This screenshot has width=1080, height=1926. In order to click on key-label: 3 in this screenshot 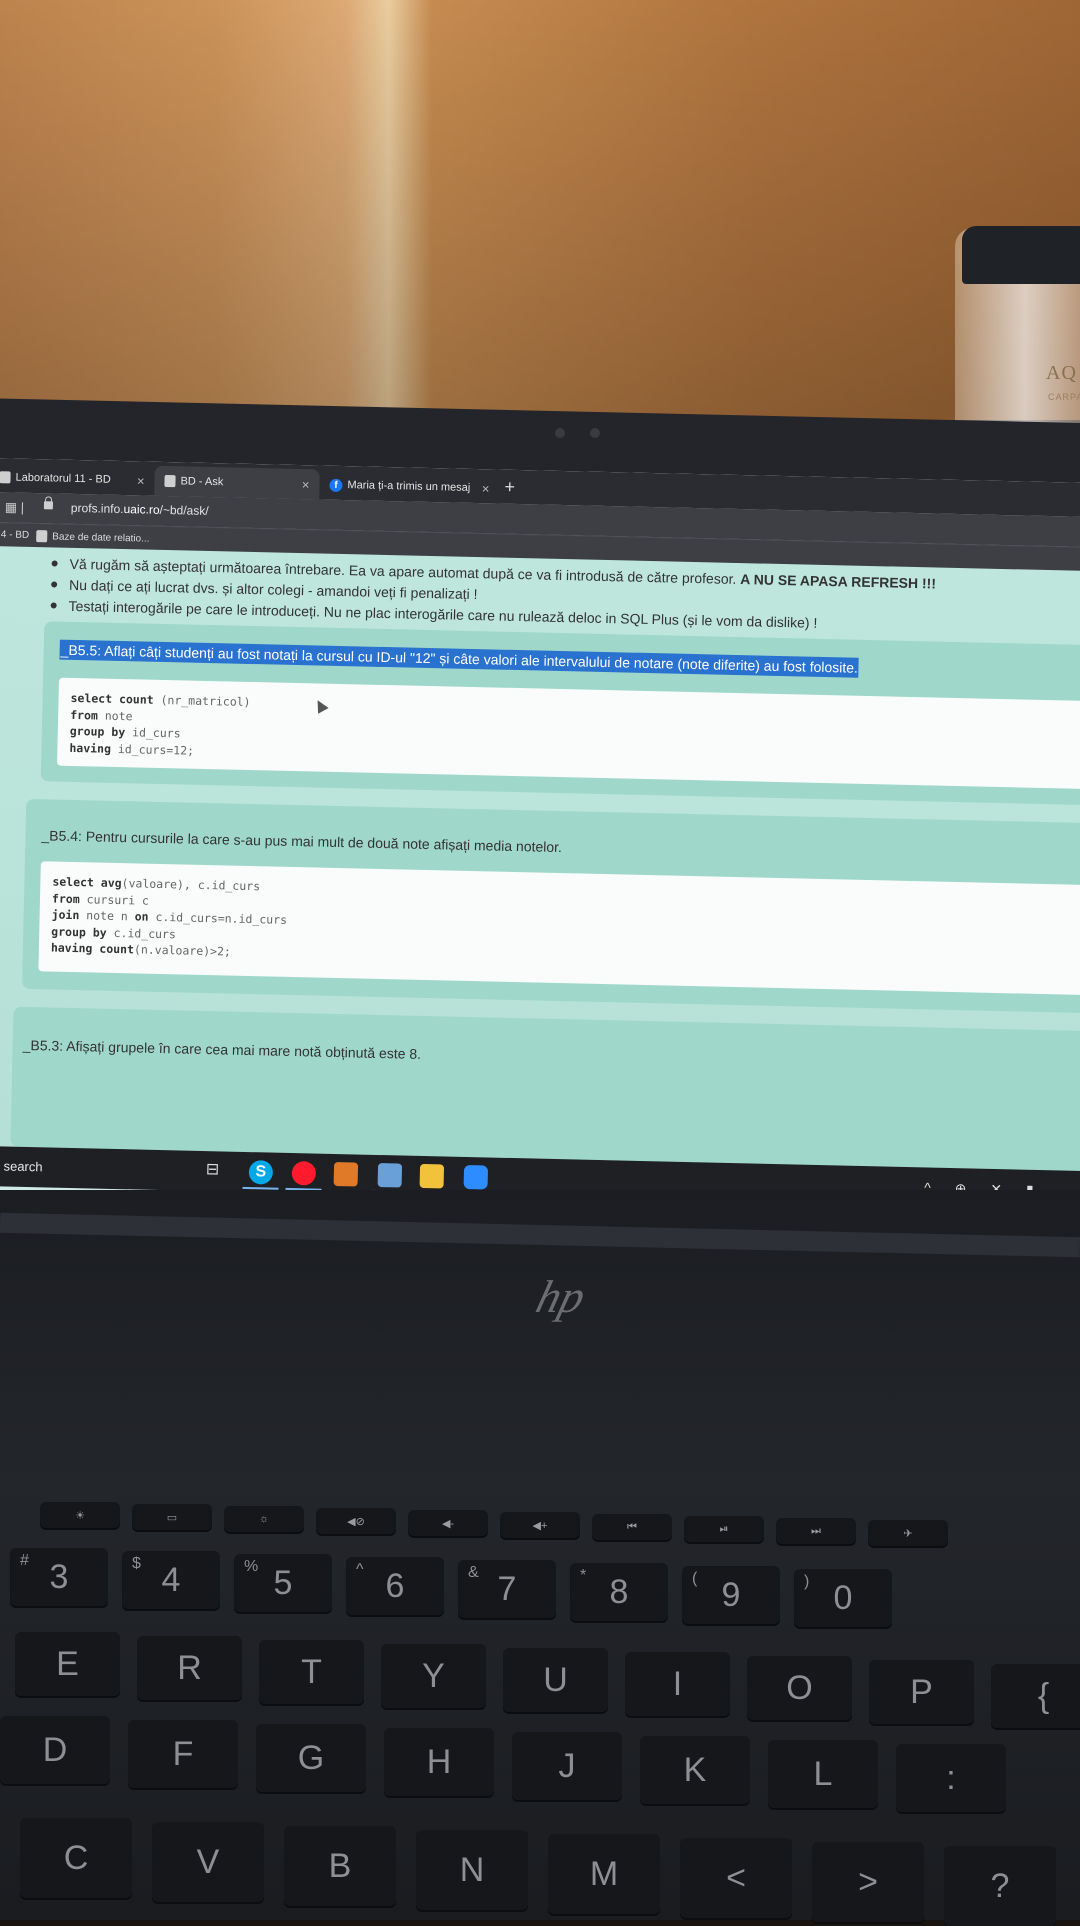, I will do `click(59, 1576)`.